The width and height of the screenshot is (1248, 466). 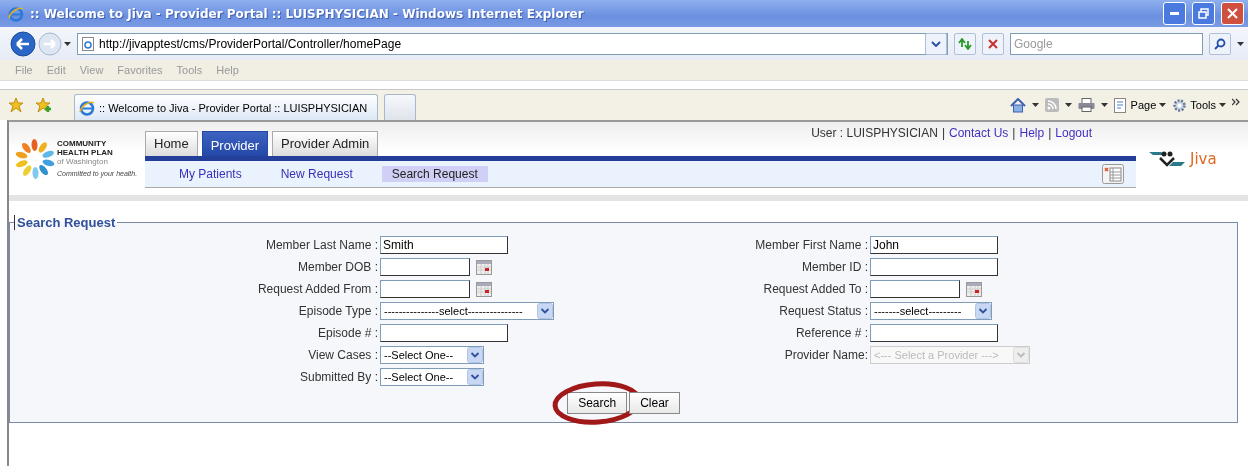 I want to click on page-menu-button: Page, so click(x=1140, y=105).